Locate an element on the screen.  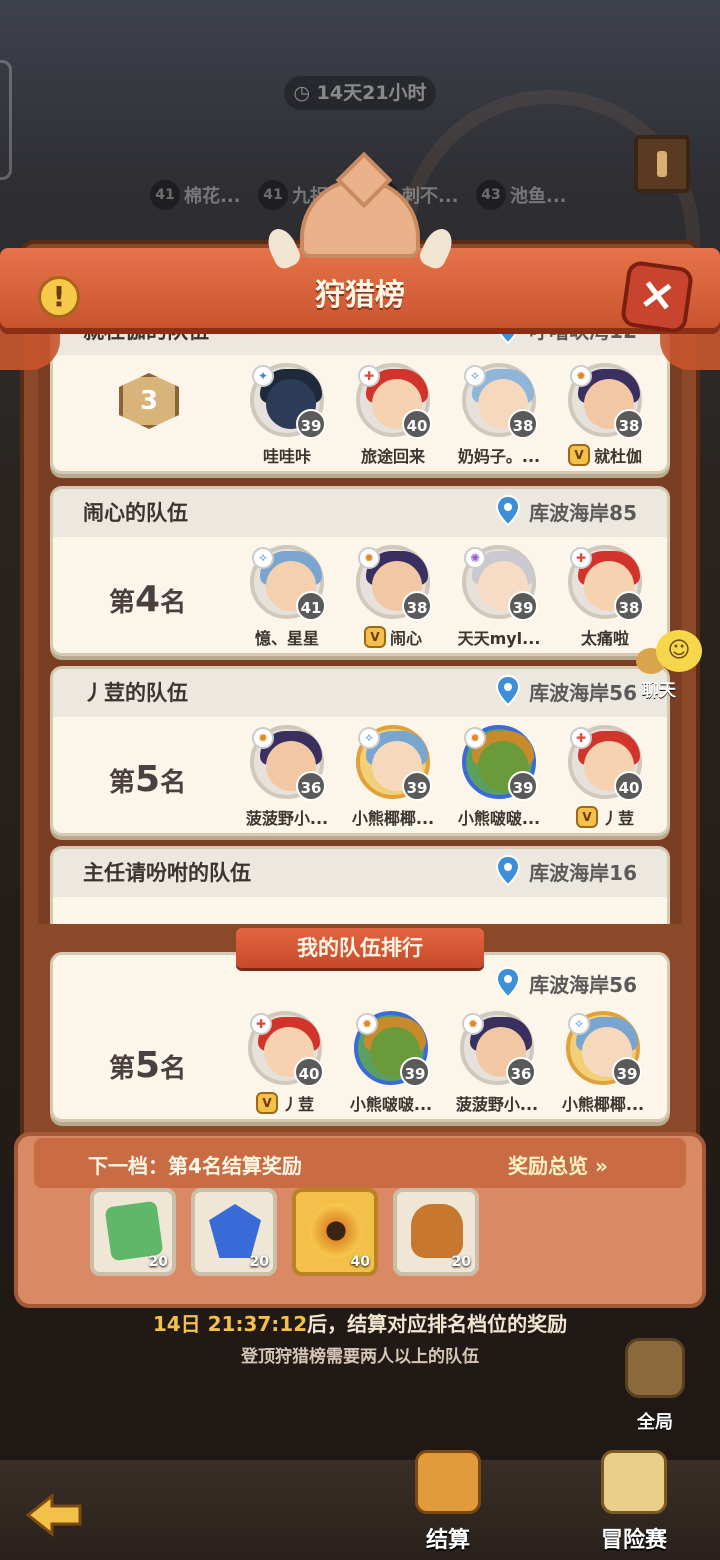
avatar: ✚ 40 is located at coordinates (286, 1049).